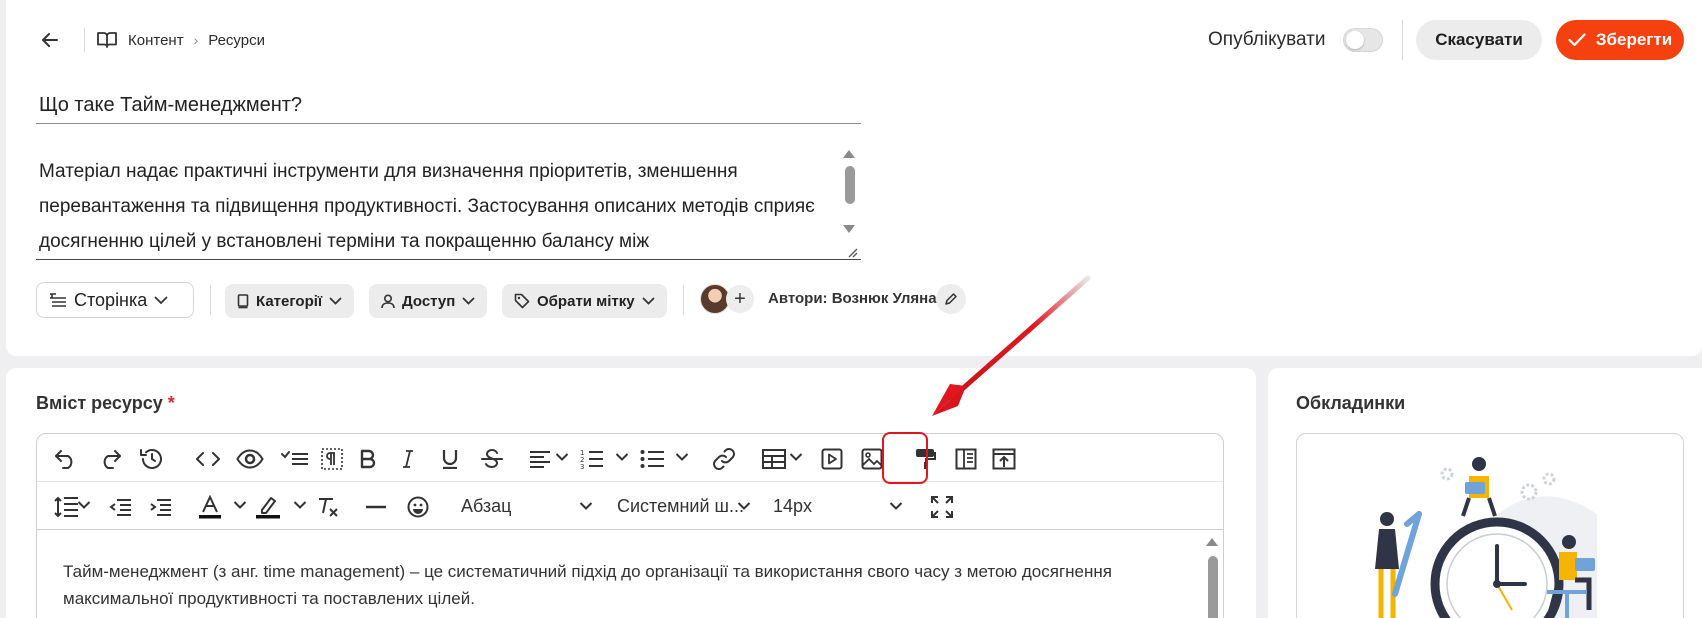 Image resolution: width=1702 pixels, height=618 pixels. I want to click on insert-video-button, so click(832, 459).